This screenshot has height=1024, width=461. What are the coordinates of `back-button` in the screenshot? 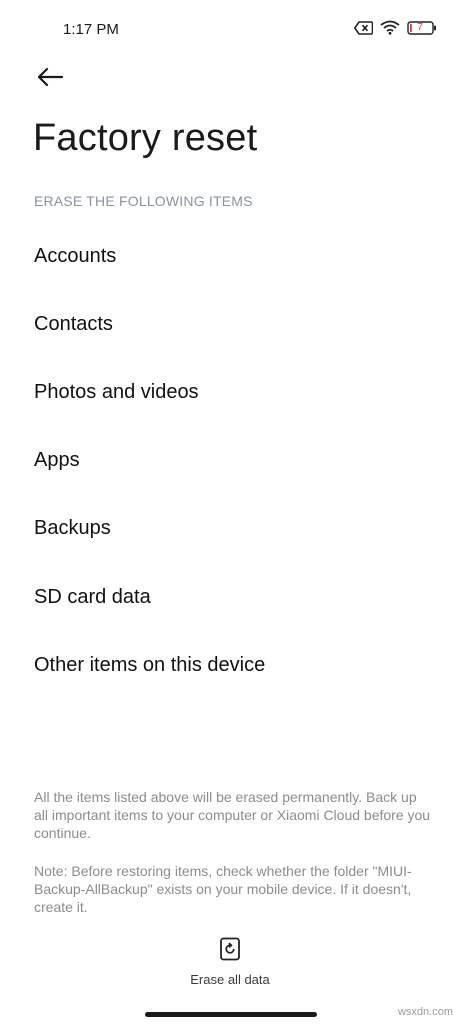 It's located at (50, 79).